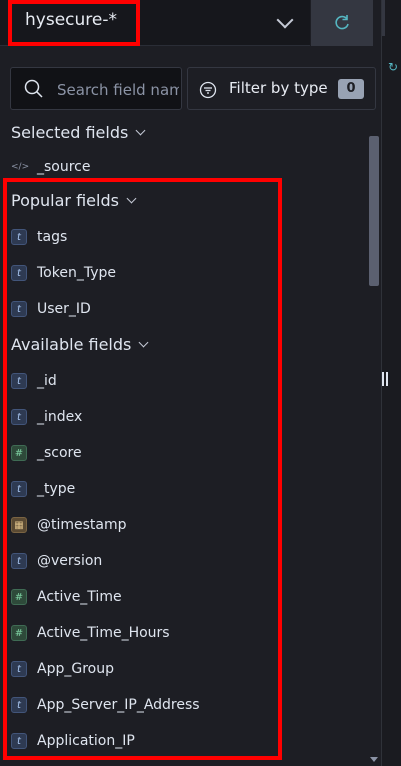 The image size is (401, 766). Describe the element at coordinates (208, 90) in the screenshot. I see `filter-icon` at that location.